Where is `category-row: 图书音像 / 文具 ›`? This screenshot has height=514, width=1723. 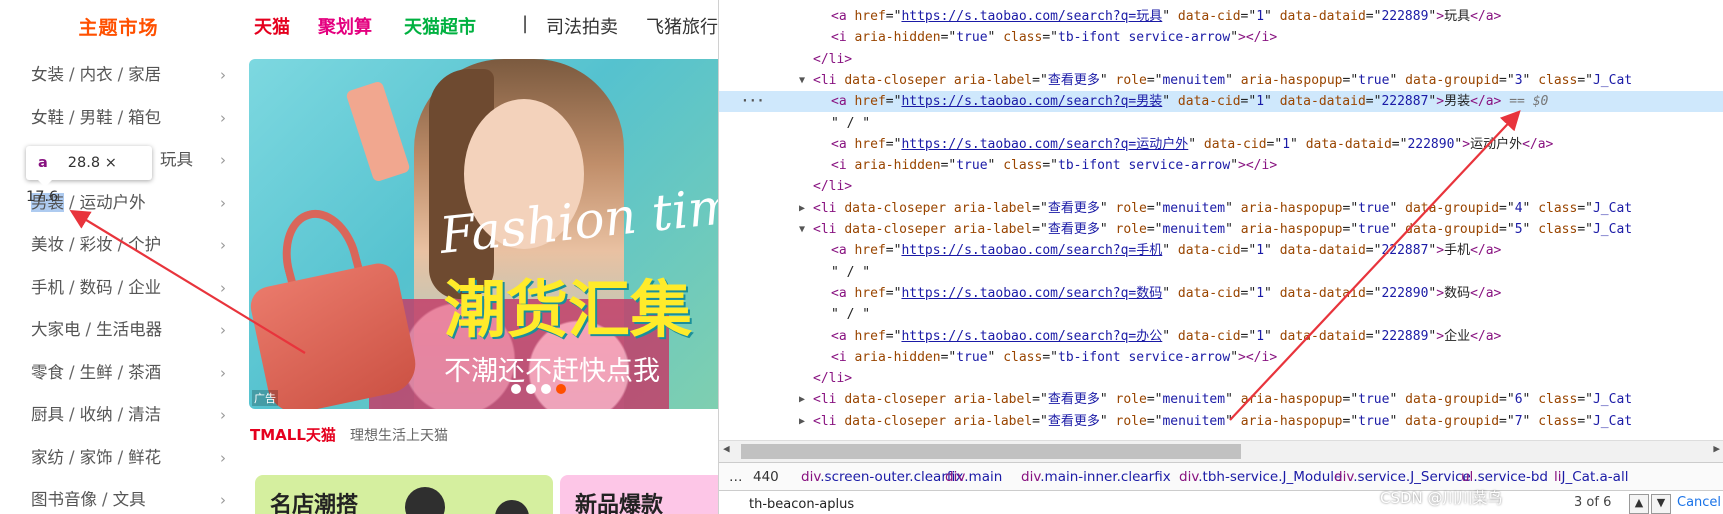
category-row: 图书音像 / 文具 › is located at coordinates (128, 499).